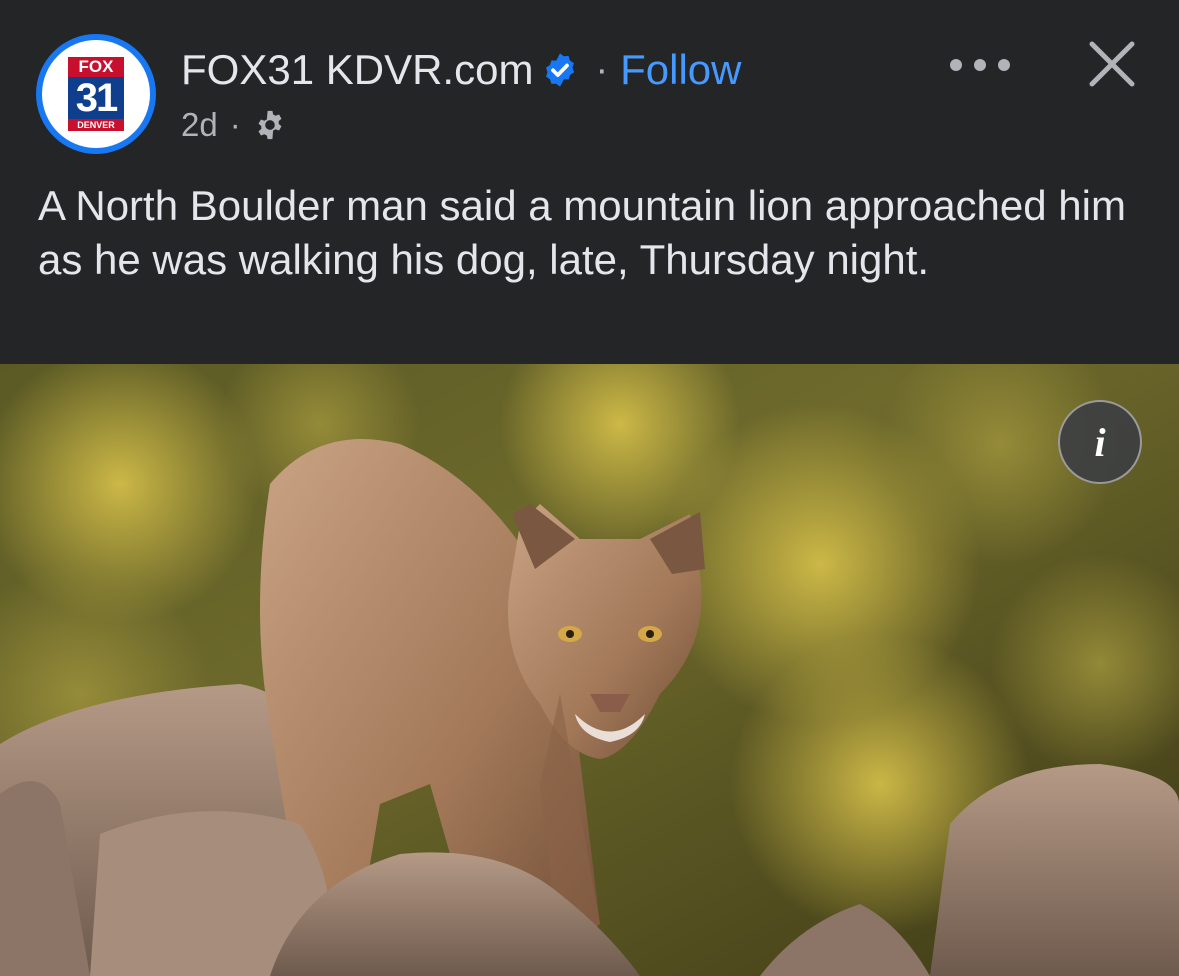 This screenshot has width=1179, height=976. What do you see at coordinates (96, 67) in the screenshot?
I see `logo-fox-text: FOX` at bounding box center [96, 67].